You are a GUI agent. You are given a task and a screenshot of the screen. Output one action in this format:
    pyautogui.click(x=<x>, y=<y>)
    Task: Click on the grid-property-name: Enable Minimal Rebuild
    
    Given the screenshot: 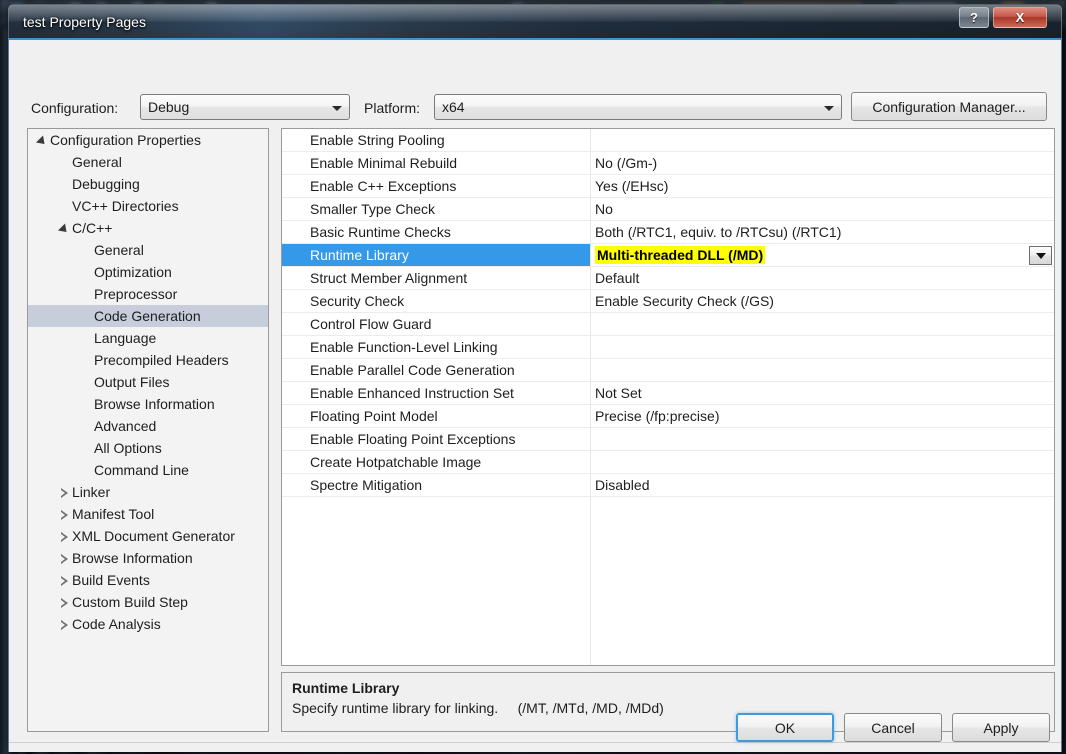 What is the action you would take?
    pyautogui.click(x=436, y=163)
    